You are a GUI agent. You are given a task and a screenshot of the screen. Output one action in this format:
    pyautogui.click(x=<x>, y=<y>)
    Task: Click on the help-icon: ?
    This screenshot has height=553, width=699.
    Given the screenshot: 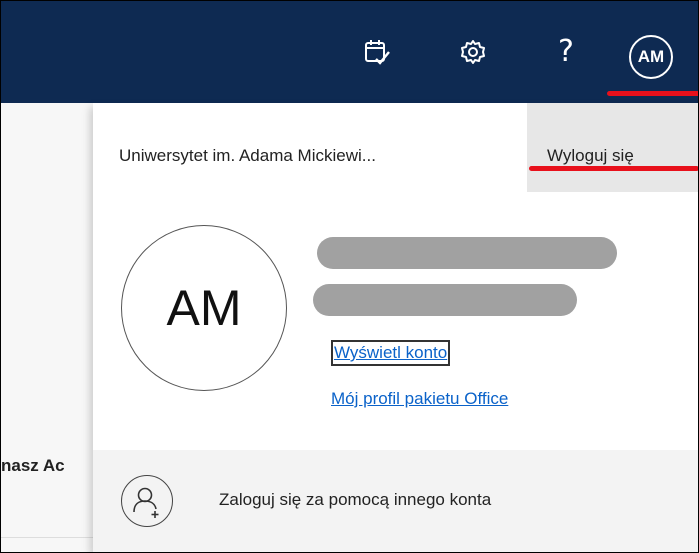 What is the action you would take?
    pyautogui.click(x=569, y=52)
    